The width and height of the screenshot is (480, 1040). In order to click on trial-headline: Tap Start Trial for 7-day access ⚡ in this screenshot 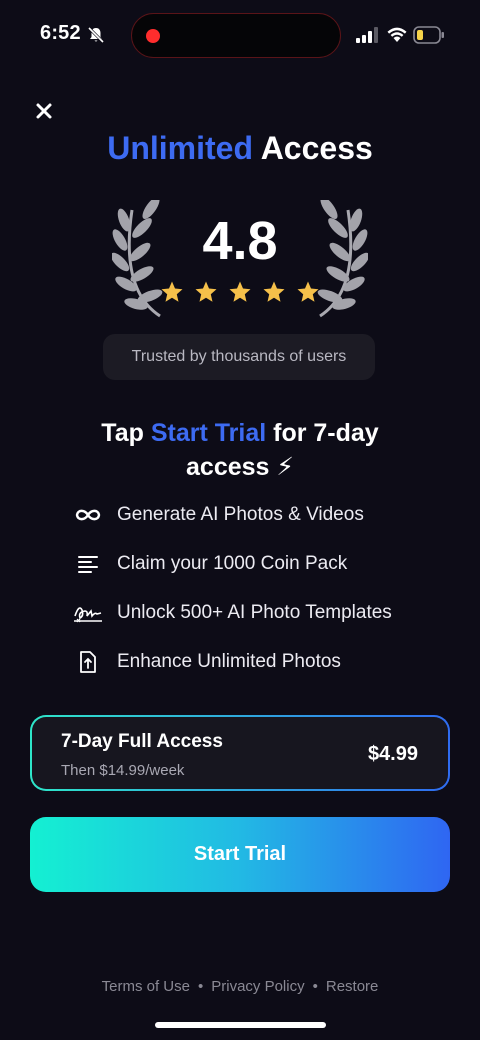, I will do `click(240, 450)`.